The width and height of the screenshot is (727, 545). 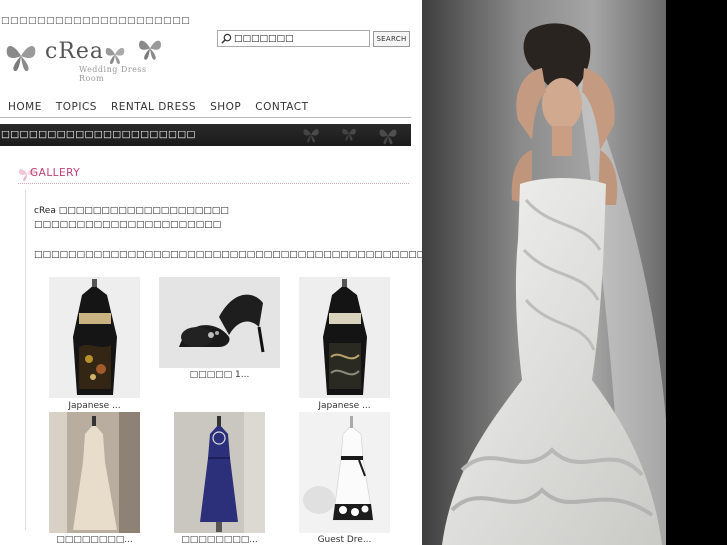 What do you see at coordinates (205, 135) in the screenshot?
I see `page-banner: □□□□□□□□□□□□□□□□□□□□□` at bounding box center [205, 135].